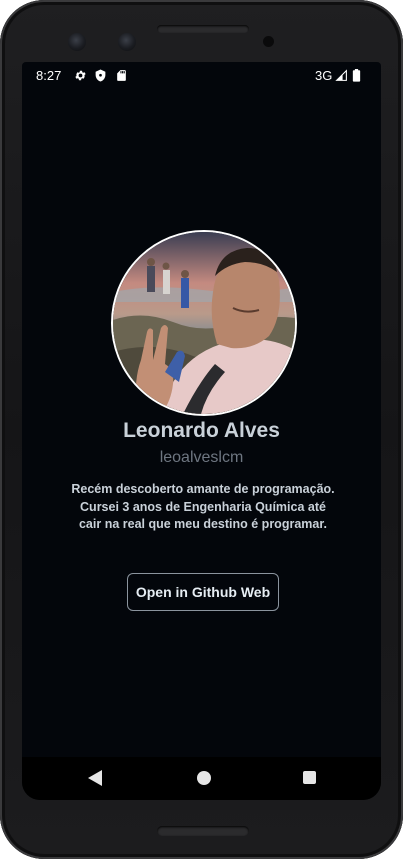  Describe the element at coordinates (80, 75) in the screenshot. I see `gear-icon` at that location.